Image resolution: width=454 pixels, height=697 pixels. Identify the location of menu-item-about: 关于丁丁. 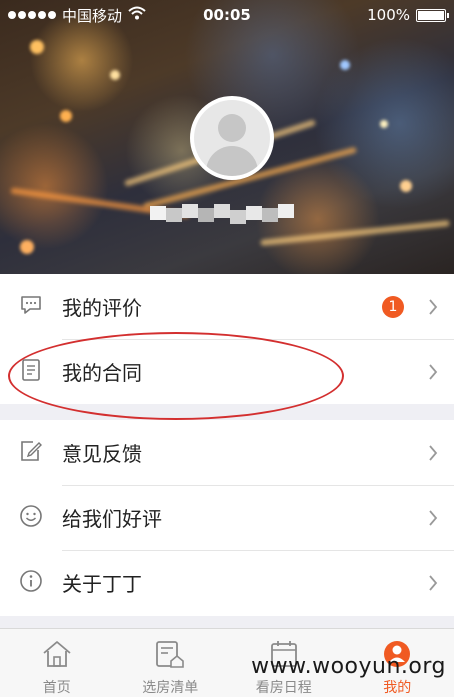
(227, 582).